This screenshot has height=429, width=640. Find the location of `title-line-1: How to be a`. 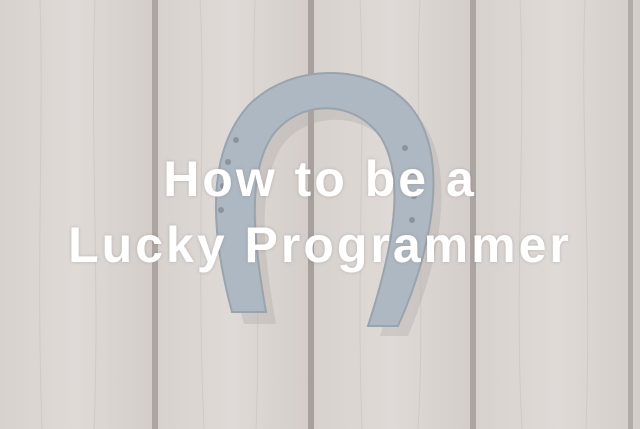

title-line-1: How to be a is located at coordinates (320, 179).